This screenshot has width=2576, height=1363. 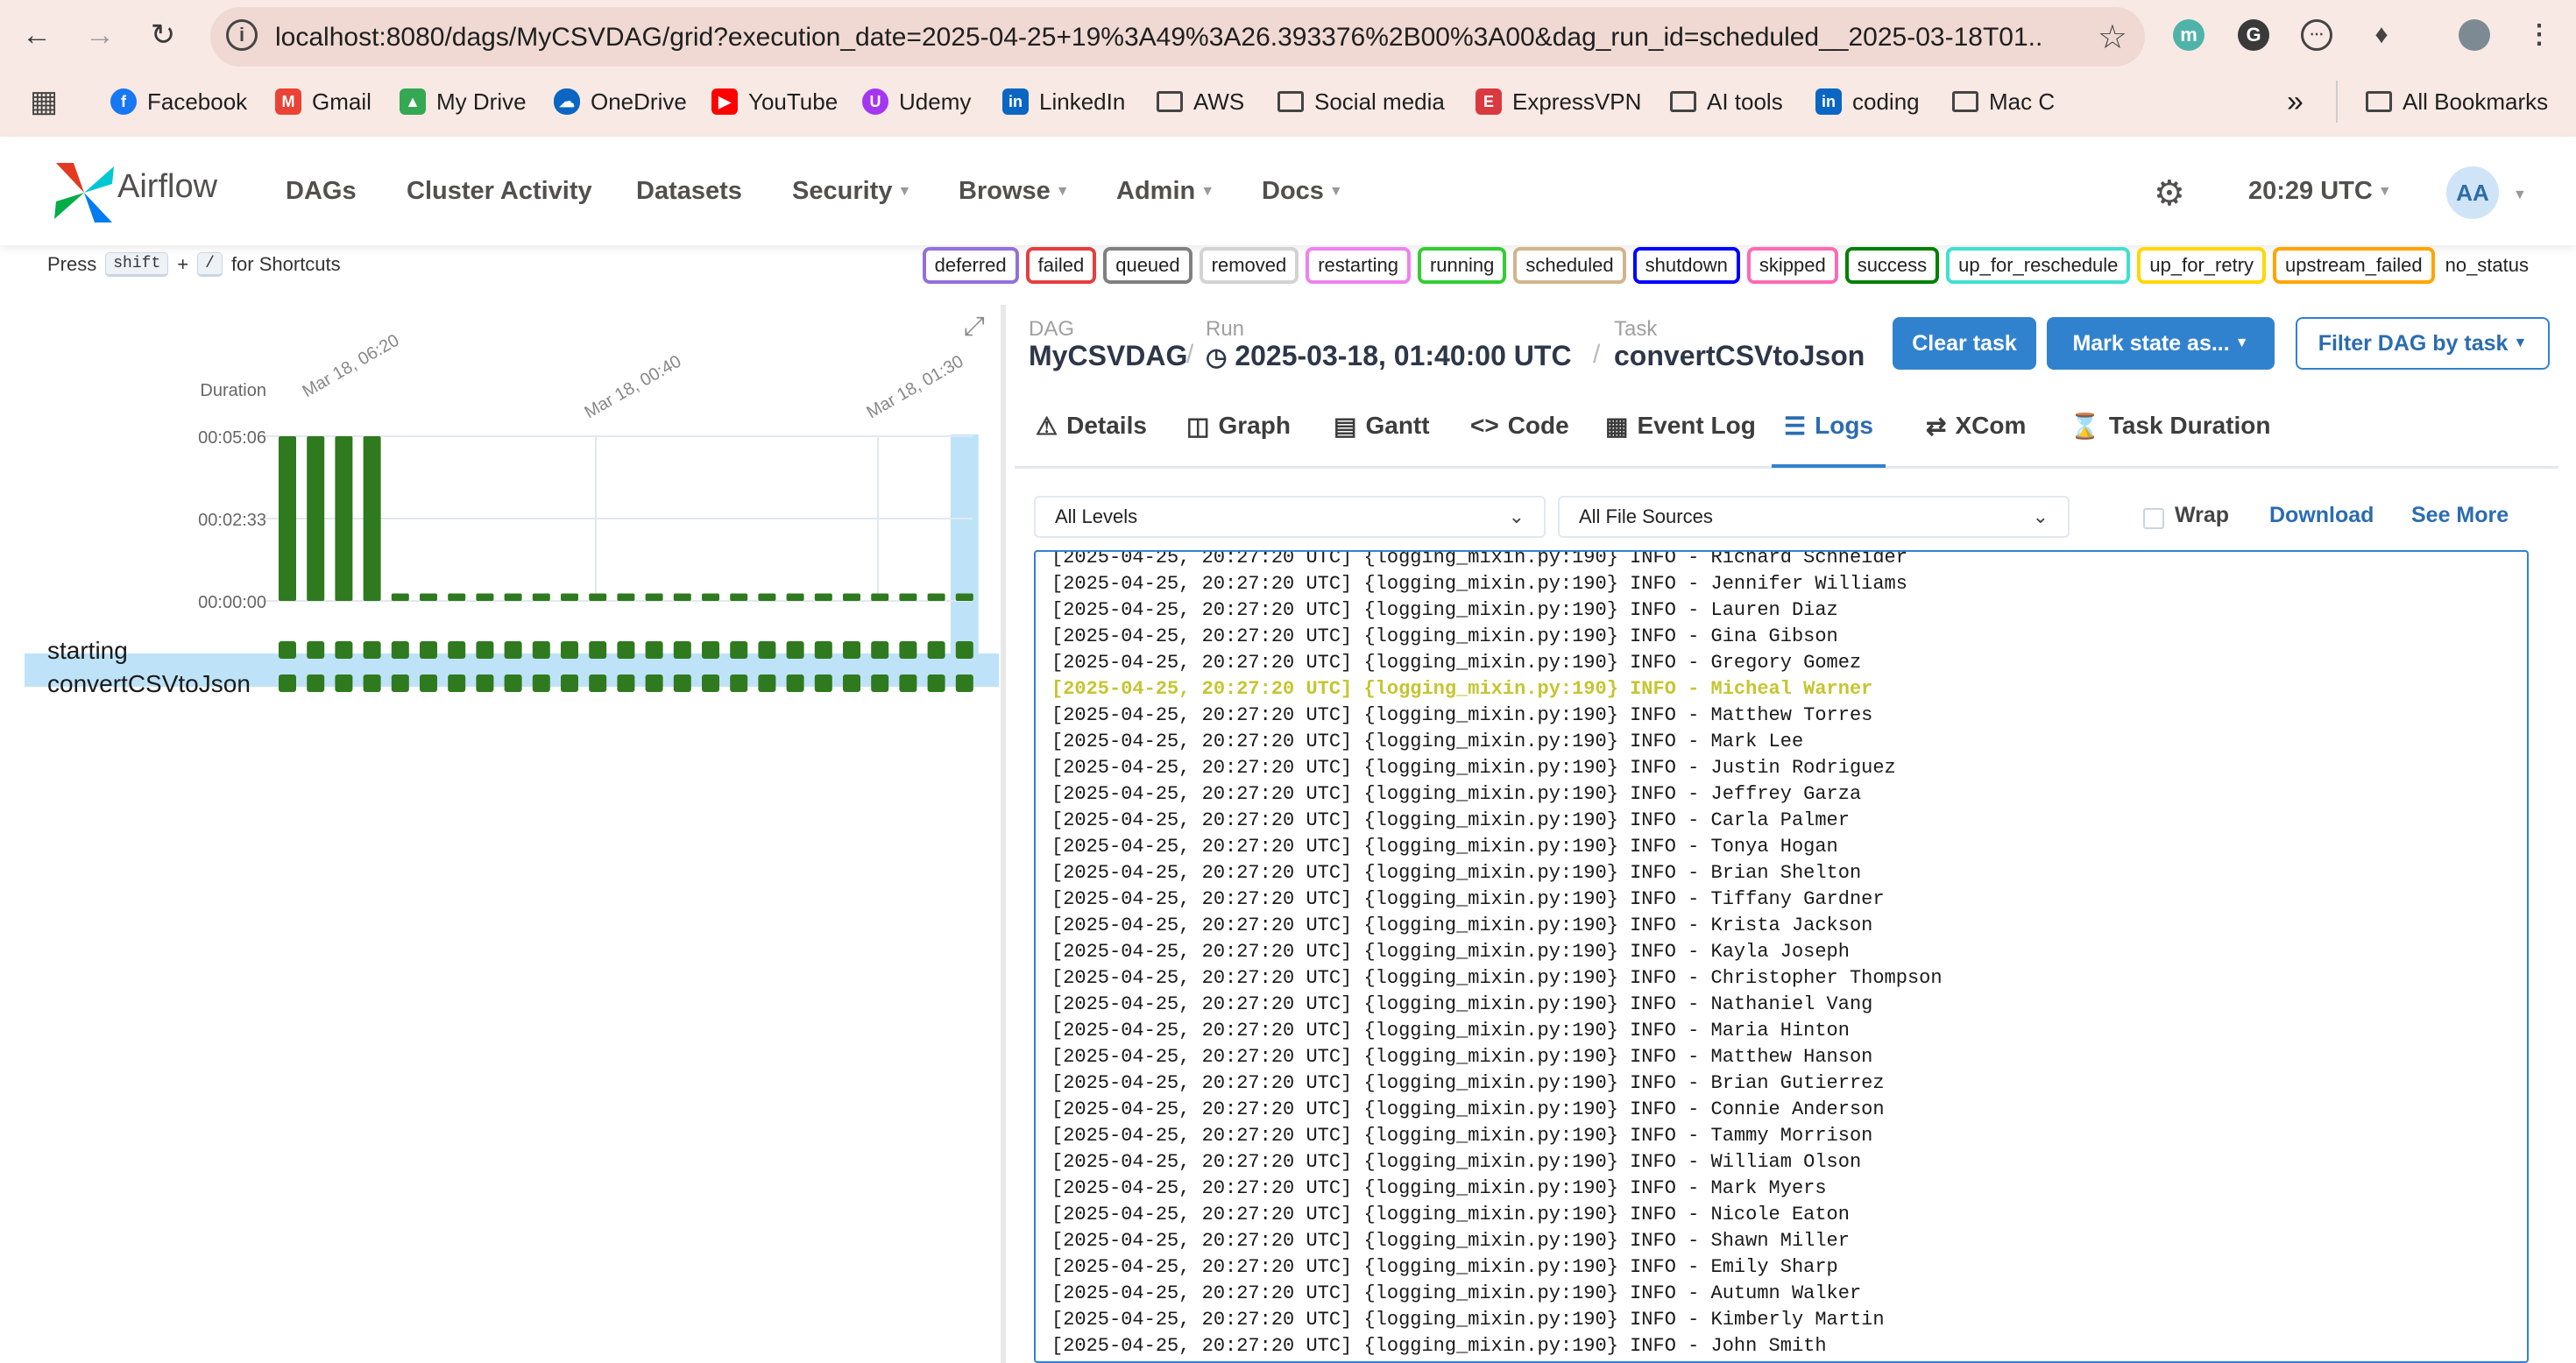 I want to click on grammarly-icon: G, so click(x=2253, y=35).